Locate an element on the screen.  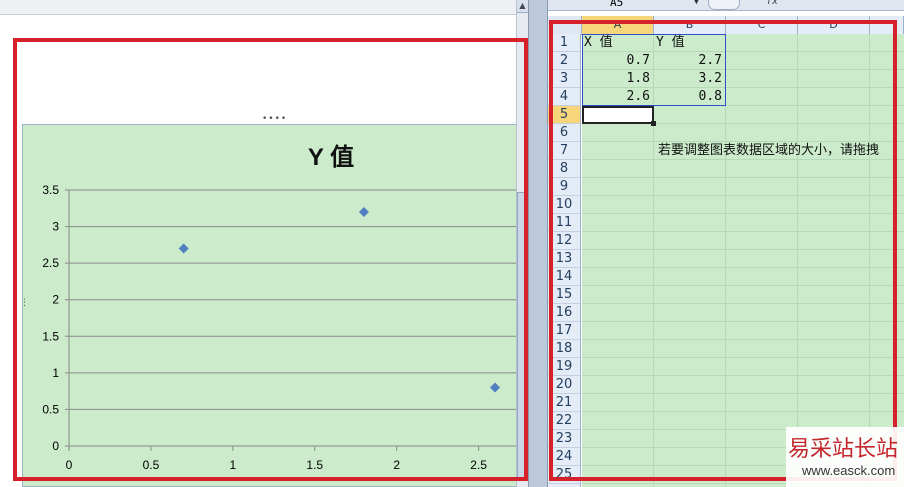
row-header-11: 11 is located at coordinates (564, 223).